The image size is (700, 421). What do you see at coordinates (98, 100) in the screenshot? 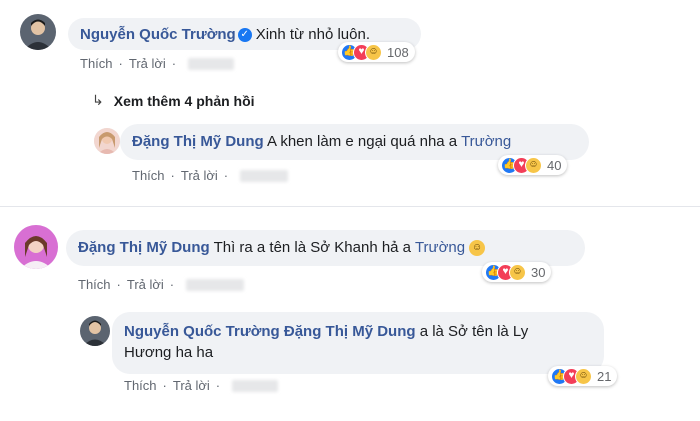
I see `reply-arrow-icon: ↳` at bounding box center [98, 100].